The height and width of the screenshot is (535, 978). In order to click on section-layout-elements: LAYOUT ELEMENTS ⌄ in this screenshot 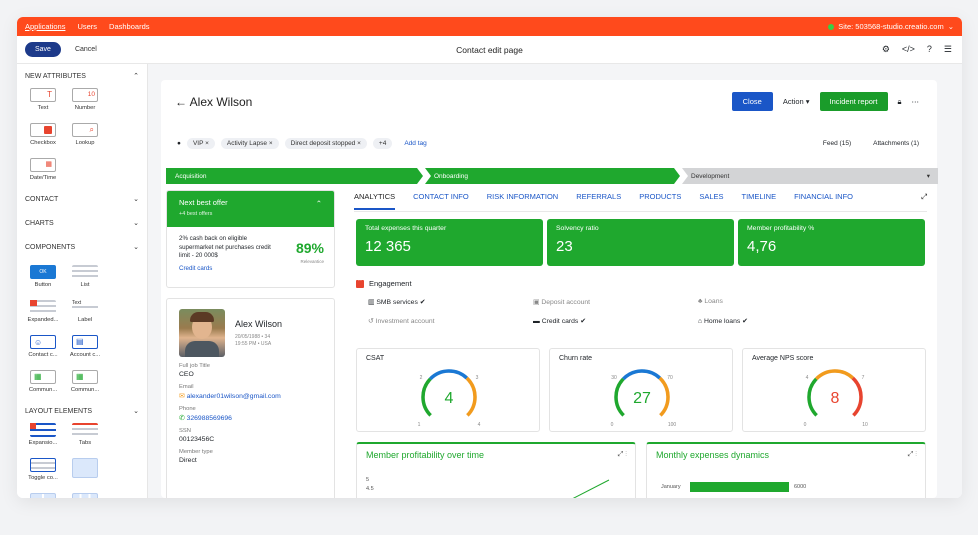, I will do `click(82, 411)`.